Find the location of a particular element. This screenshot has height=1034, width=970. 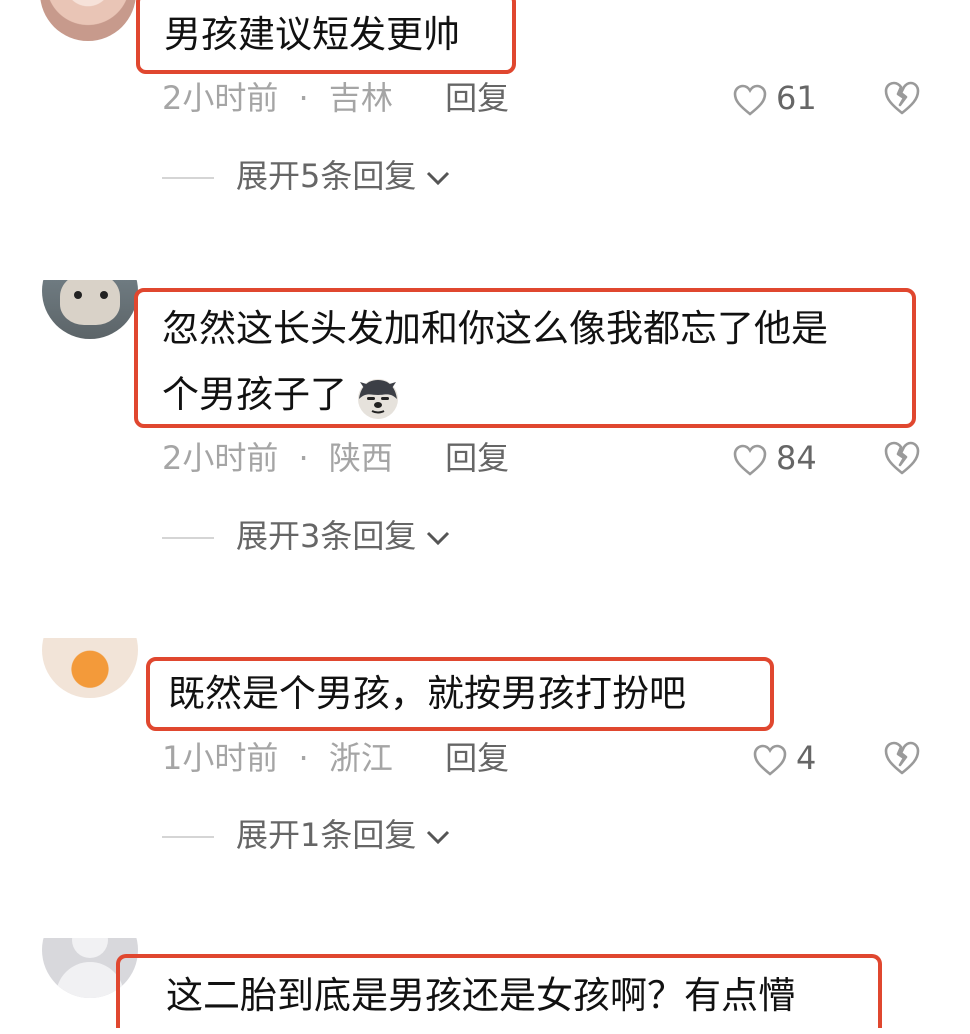

expand-replies-button: 展开1条回复 is located at coordinates (307, 835).